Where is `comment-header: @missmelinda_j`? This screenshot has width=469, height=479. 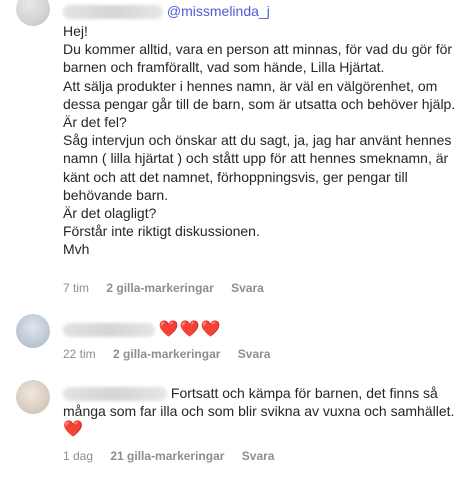
comment-header: @missmelinda_j is located at coordinates (166, 11).